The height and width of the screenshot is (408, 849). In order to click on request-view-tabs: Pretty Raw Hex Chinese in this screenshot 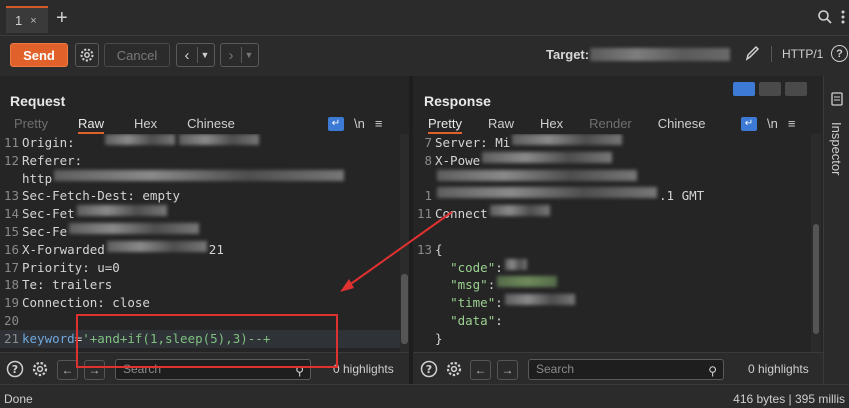, I will do `click(124, 124)`.